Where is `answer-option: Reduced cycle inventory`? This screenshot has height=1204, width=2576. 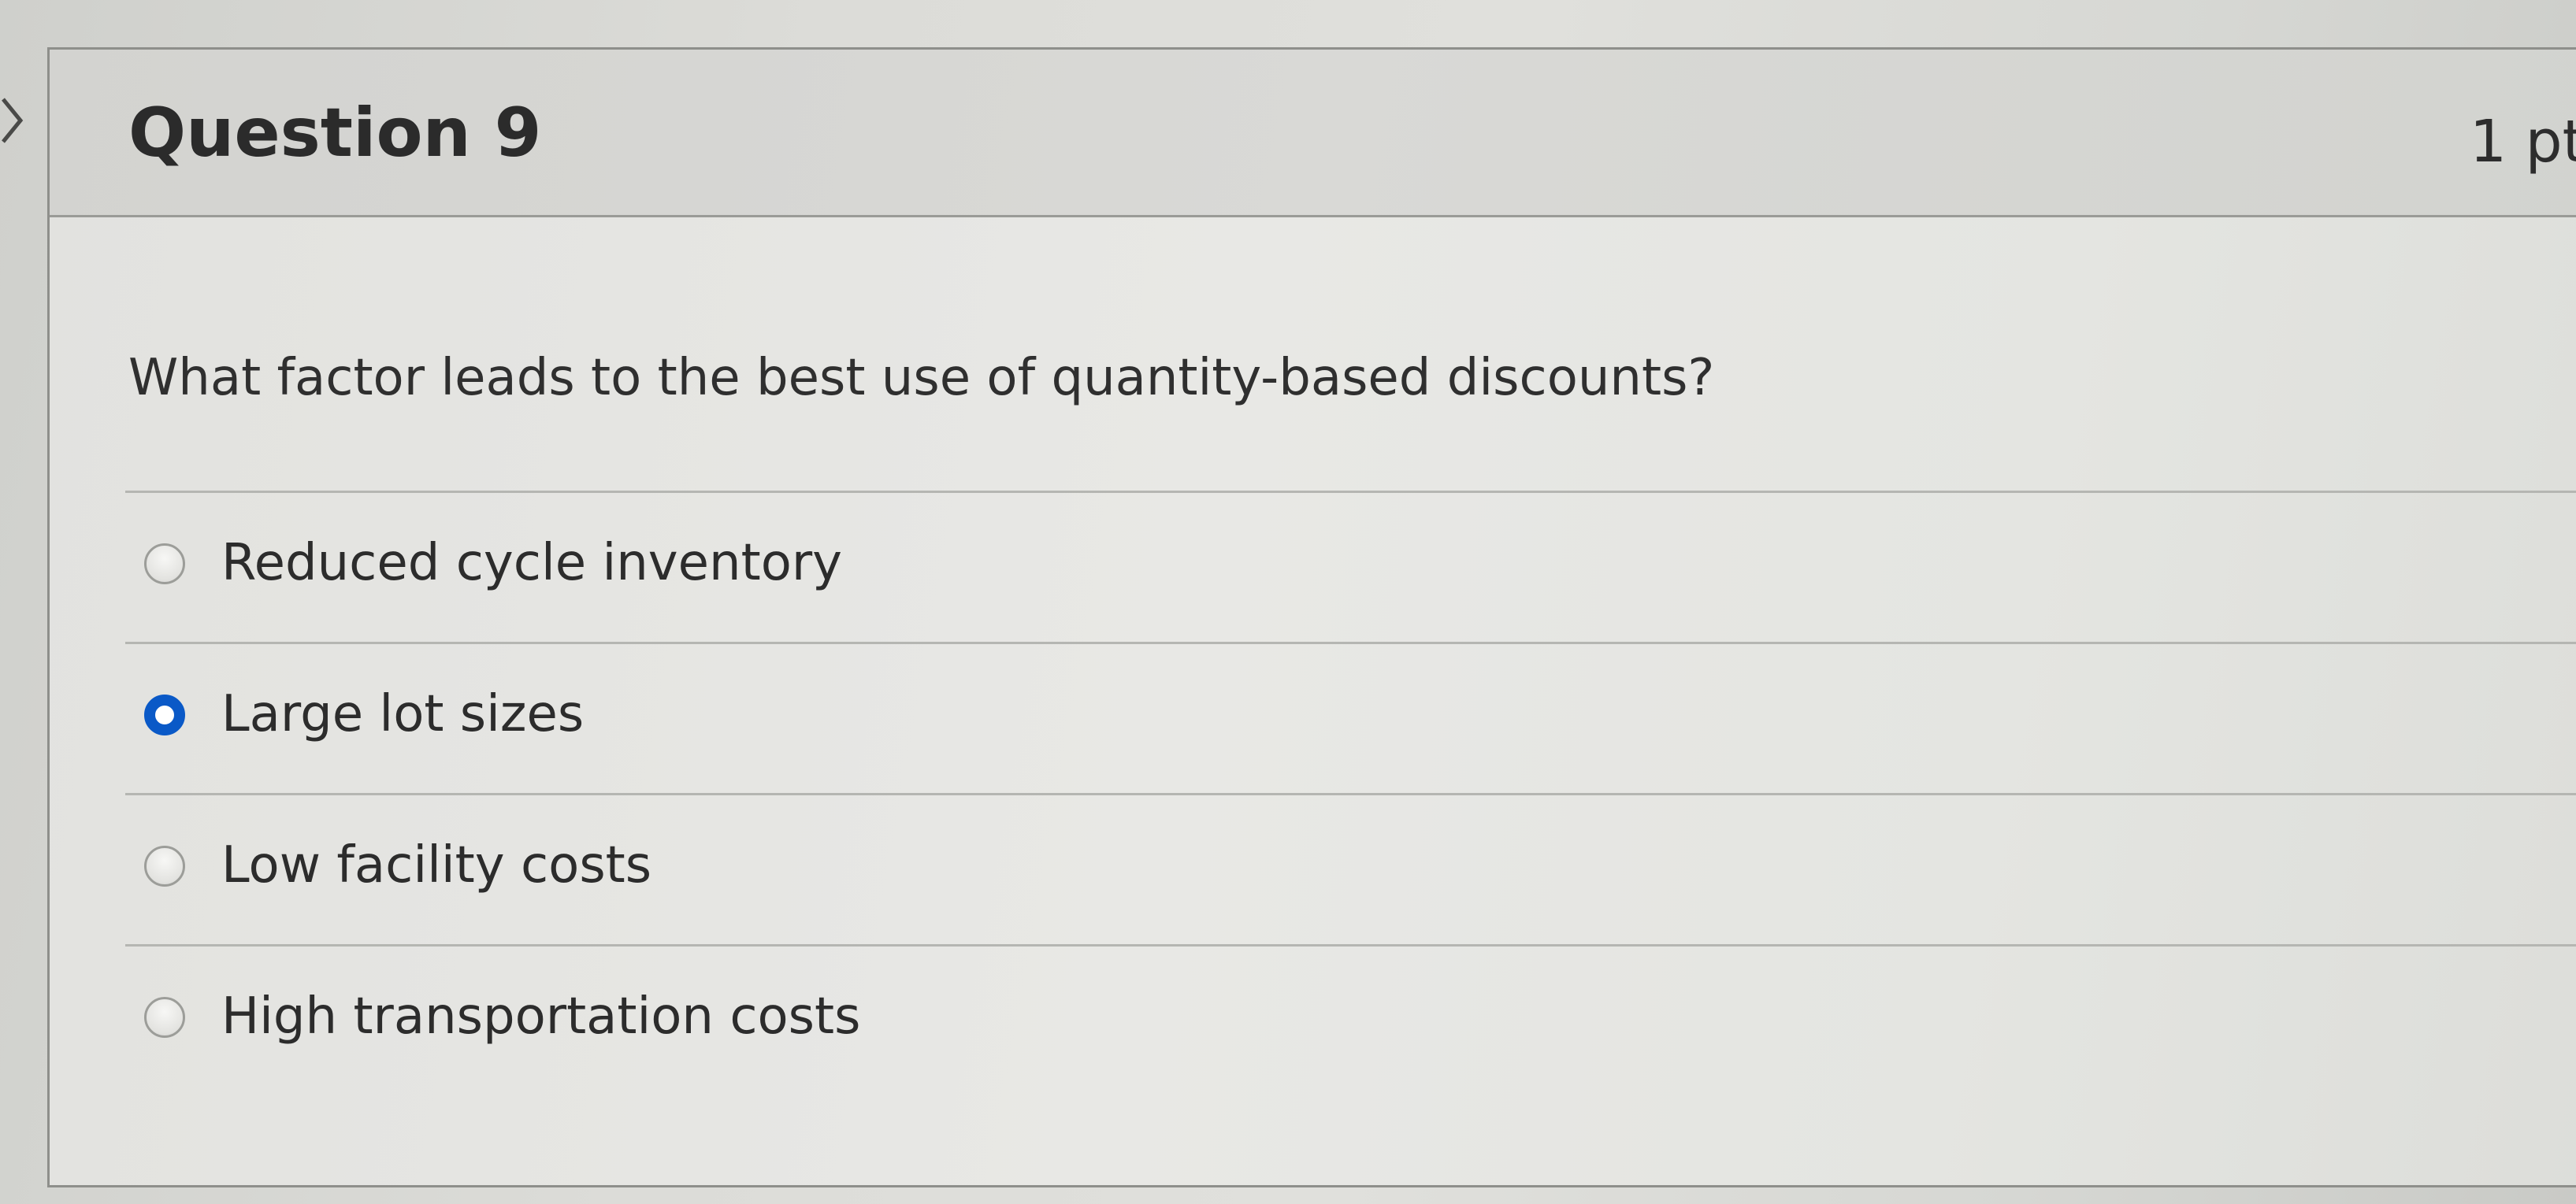
answer-option: Reduced cycle inventory is located at coordinates (1350, 566).